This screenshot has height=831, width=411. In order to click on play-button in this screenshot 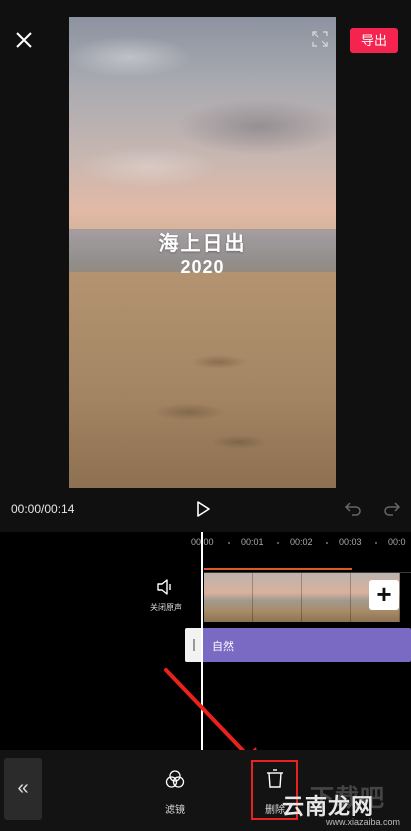, I will do `click(203, 509)`.